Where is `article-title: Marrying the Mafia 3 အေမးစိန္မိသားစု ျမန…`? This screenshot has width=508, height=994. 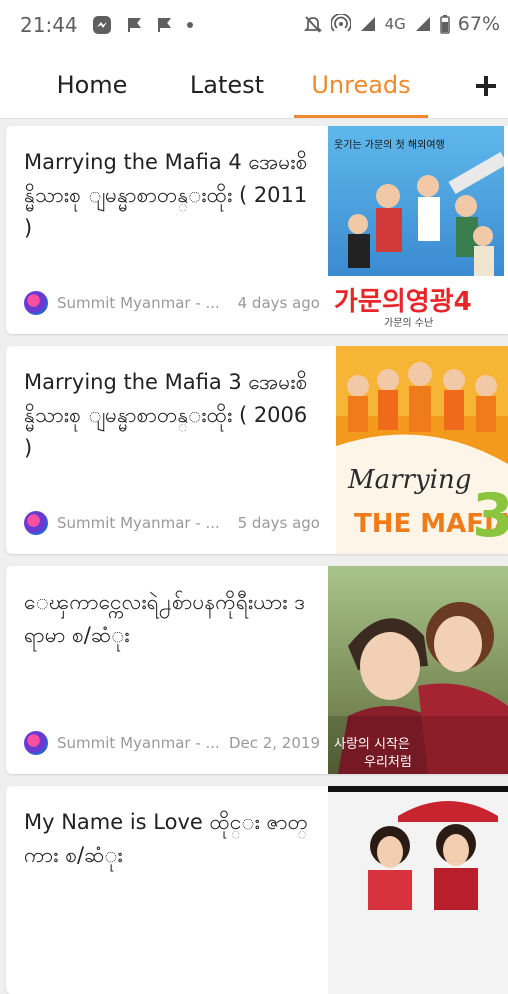 article-title: Marrying the Mafia 3 အေမးစိန္မိသားစု ျမန… is located at coordinates (169, 415).